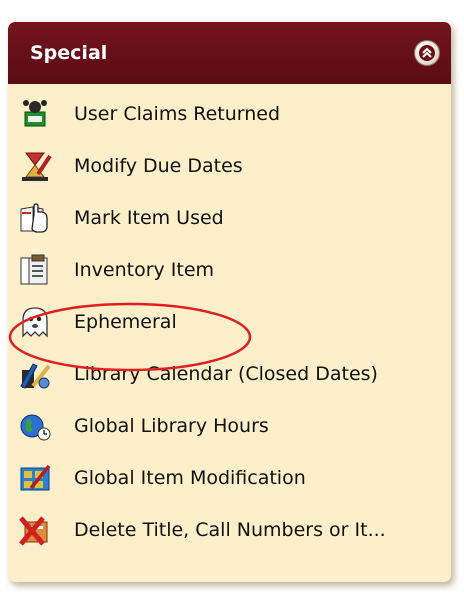 The width and height of the screenshot is (464, 596). I want to click on menu-item-label: Modify Due Dates, so click(158, 166).